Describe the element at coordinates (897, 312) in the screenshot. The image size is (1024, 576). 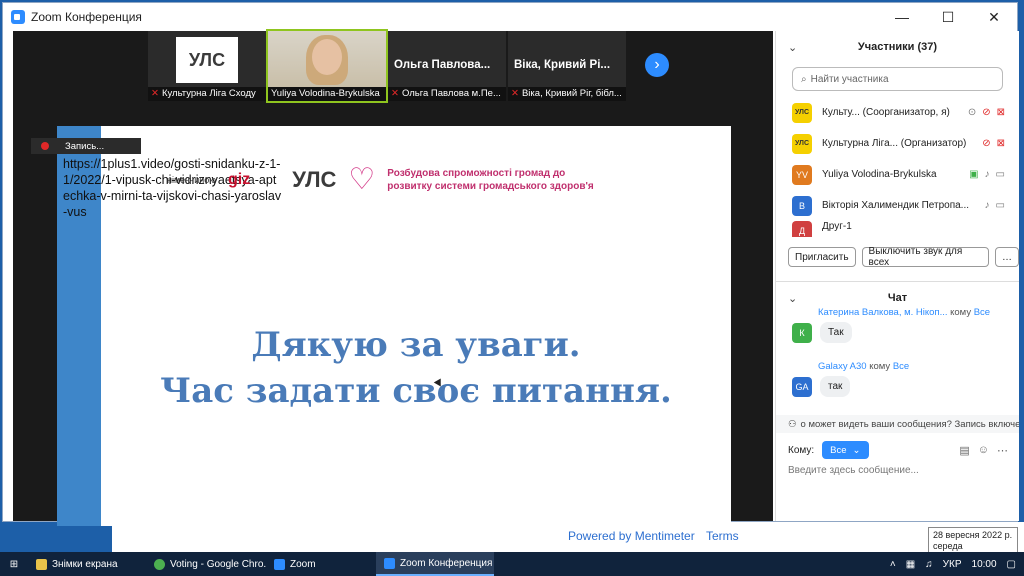
I see `chat-sender: Катерина Валкова, м. Нікоп... кому Все` at that location.